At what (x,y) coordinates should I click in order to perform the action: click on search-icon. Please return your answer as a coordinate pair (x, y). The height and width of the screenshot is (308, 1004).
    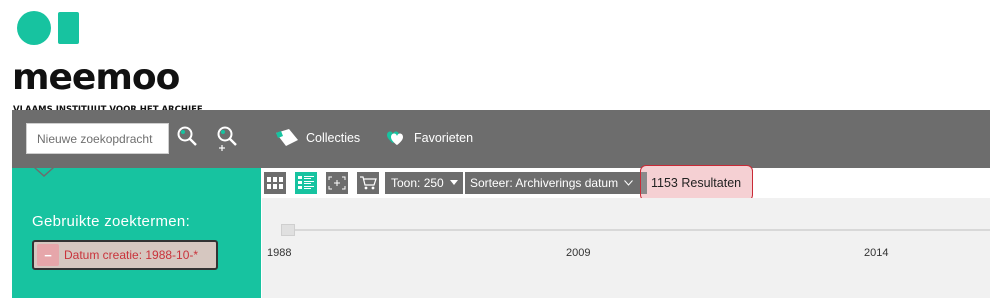
    Looking at the image, I should click on (188, 138).